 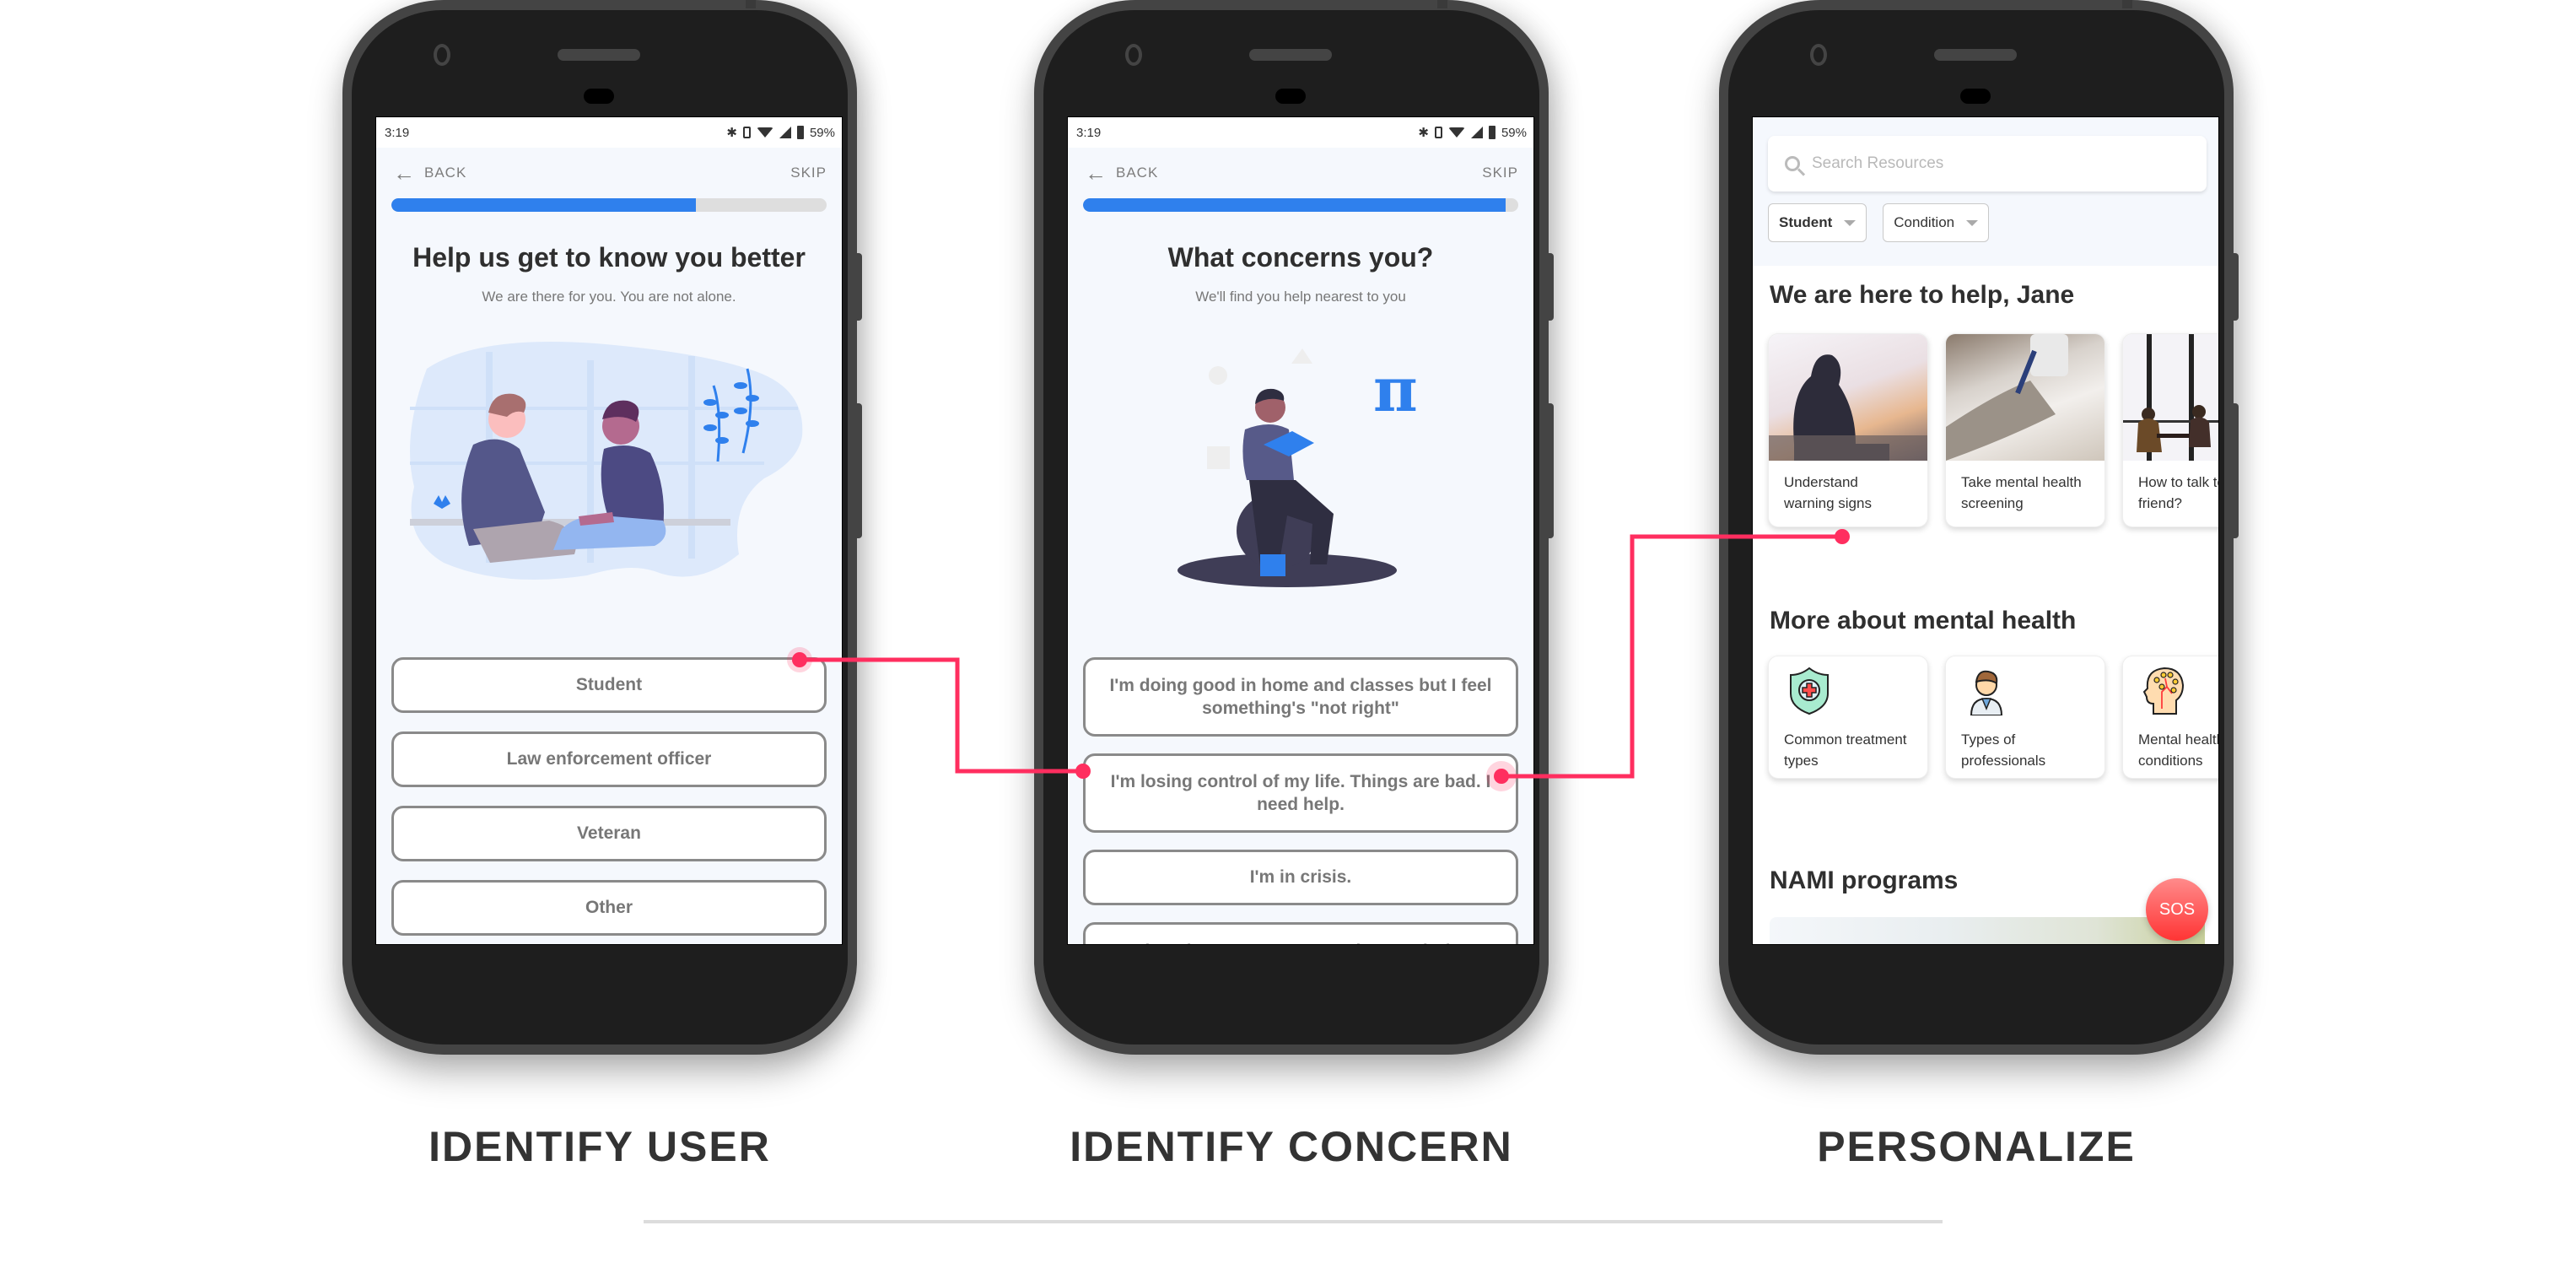 I want to click on nami-program-photo, so click(x=1987, y=930).